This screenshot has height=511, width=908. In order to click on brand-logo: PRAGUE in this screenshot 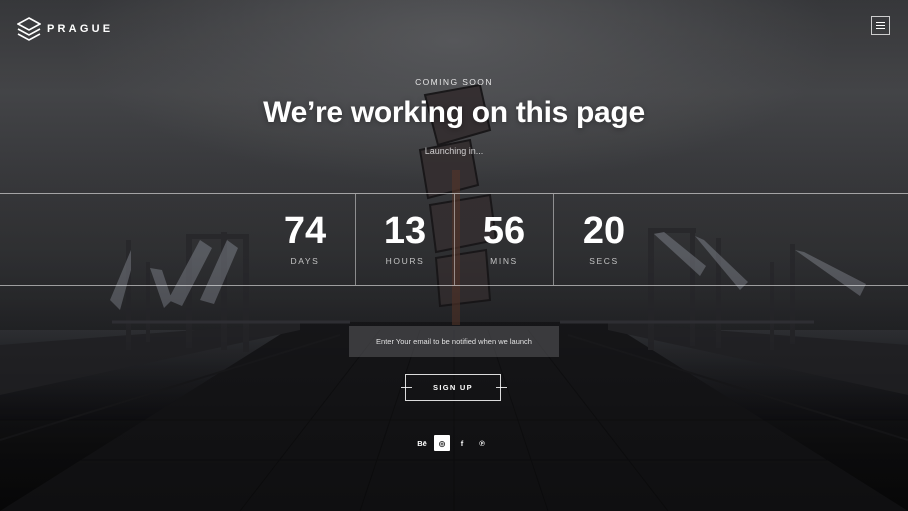, I will do `click(65, 29)`.